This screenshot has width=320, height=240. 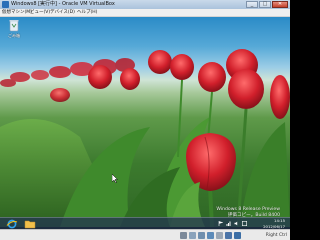 What do you see at coordinates (192, 235) in the screenshot?
I see `optical-drive-icon` at bounding box center [192, 235].